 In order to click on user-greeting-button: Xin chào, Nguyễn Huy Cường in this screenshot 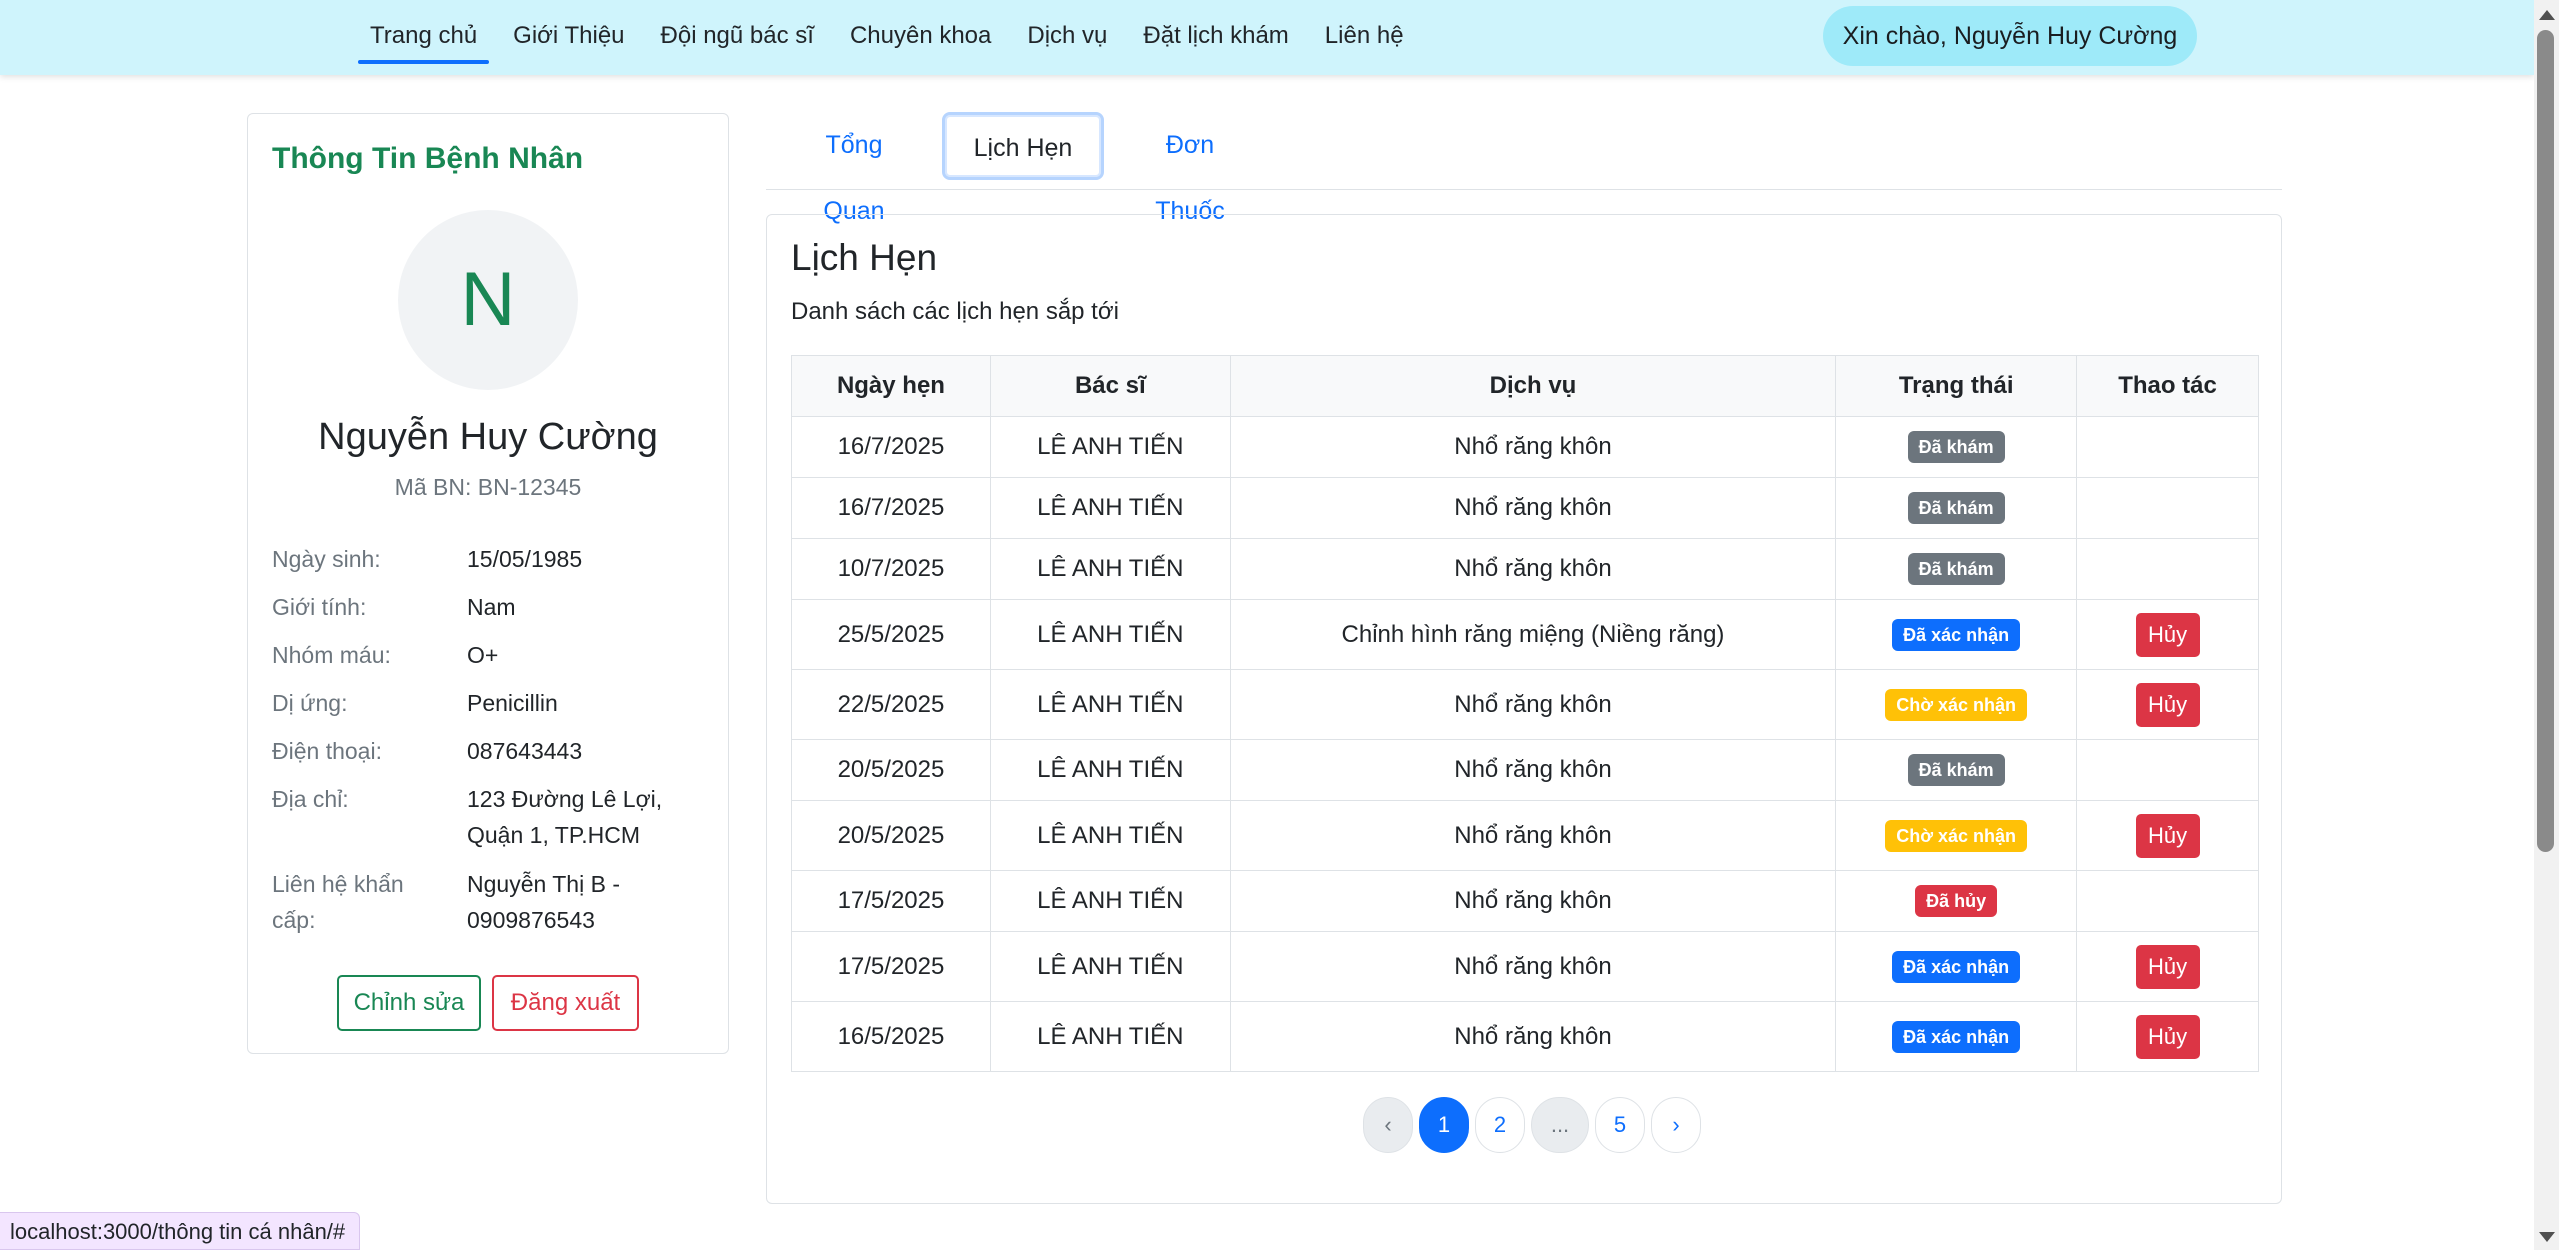, I will do `click(2010, 36)`.